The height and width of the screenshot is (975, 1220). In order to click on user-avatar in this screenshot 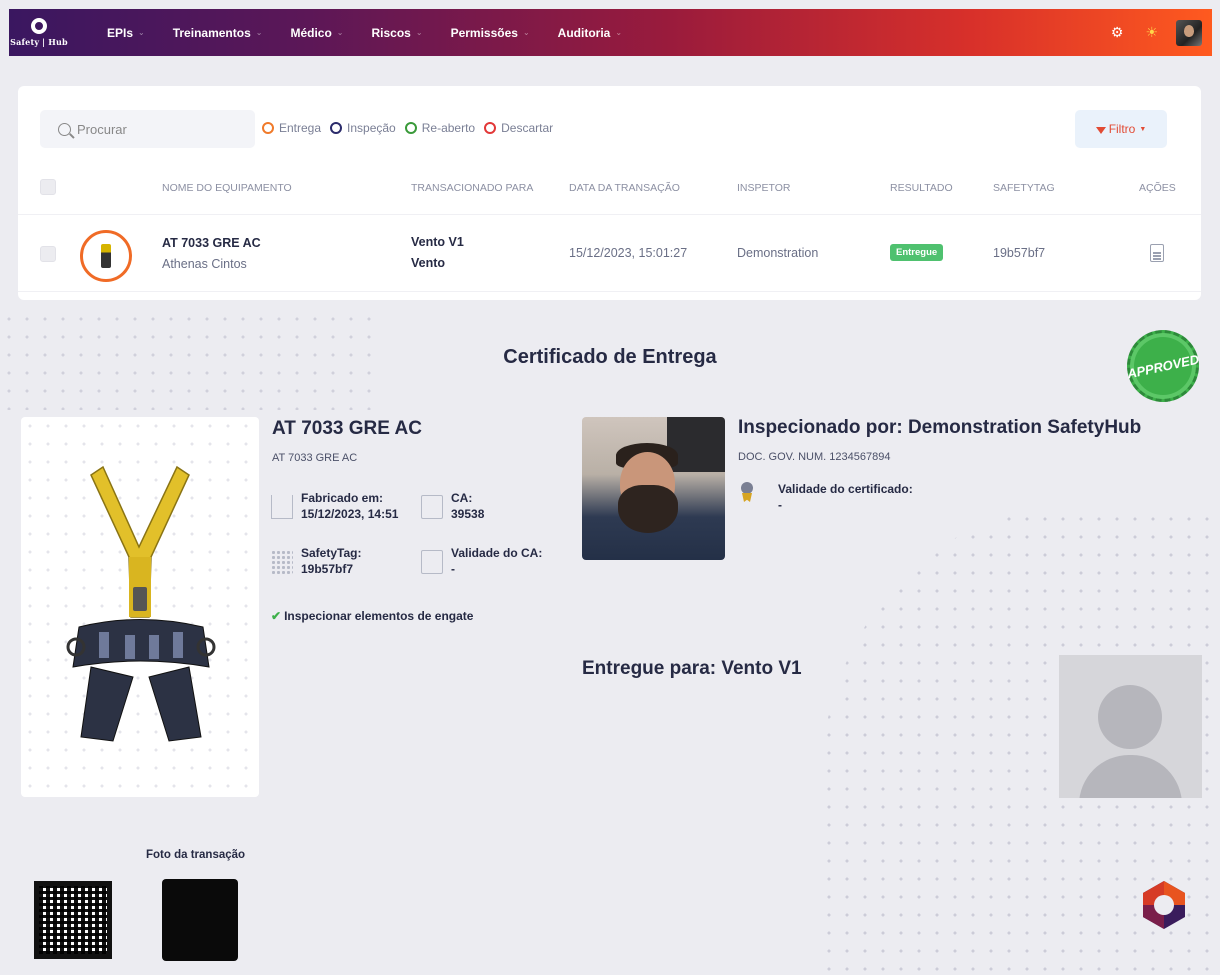, I will do `click(1189, 32)`.